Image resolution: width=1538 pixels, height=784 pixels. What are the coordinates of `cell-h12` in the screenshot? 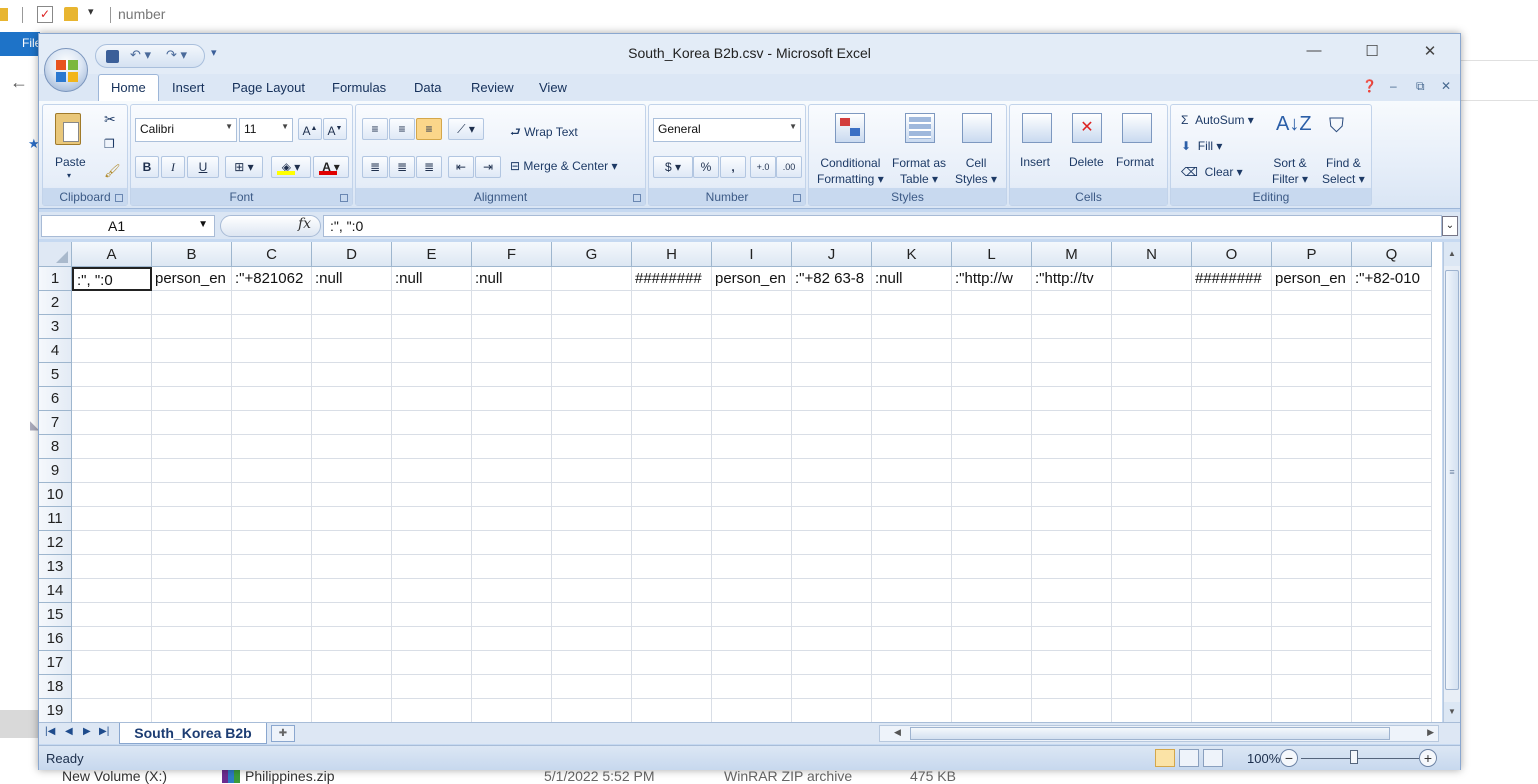 It's located at (672, 543).